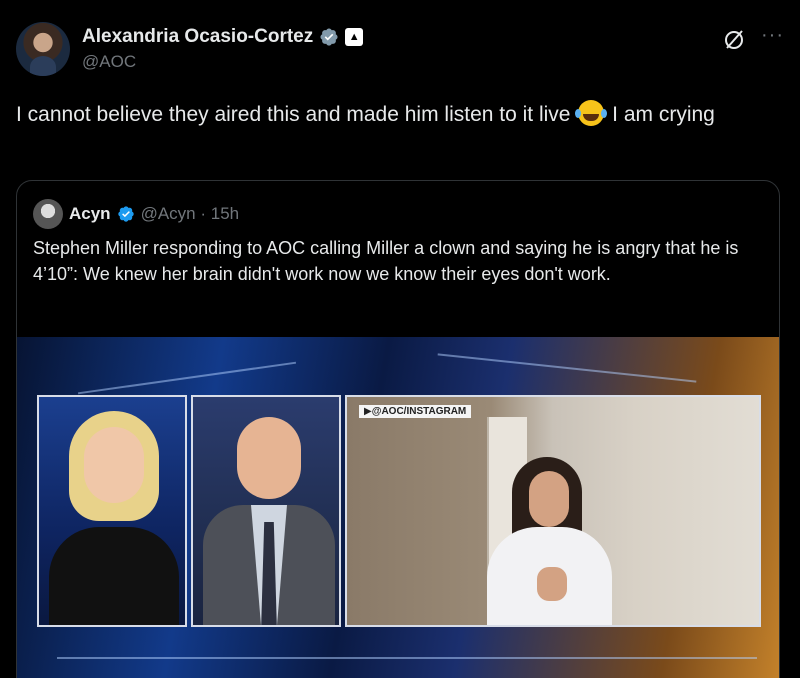 The image size is (800, 678). What do you see at coordinates (136, 214) in the screenshot?
I see `quote-header: Acyn @Acyn · 15h` at bounding box center [136, 214].